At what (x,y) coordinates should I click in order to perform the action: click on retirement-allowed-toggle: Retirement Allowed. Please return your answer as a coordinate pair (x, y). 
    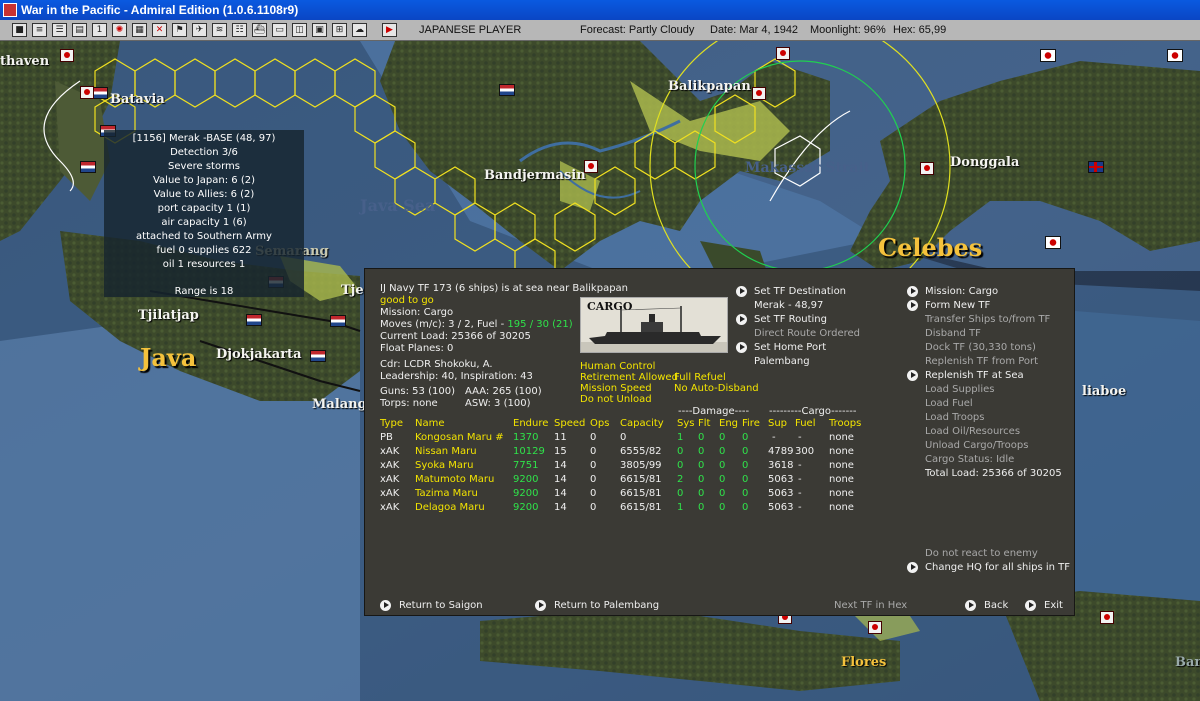
    Looking at the image, I should click on (629, 377).